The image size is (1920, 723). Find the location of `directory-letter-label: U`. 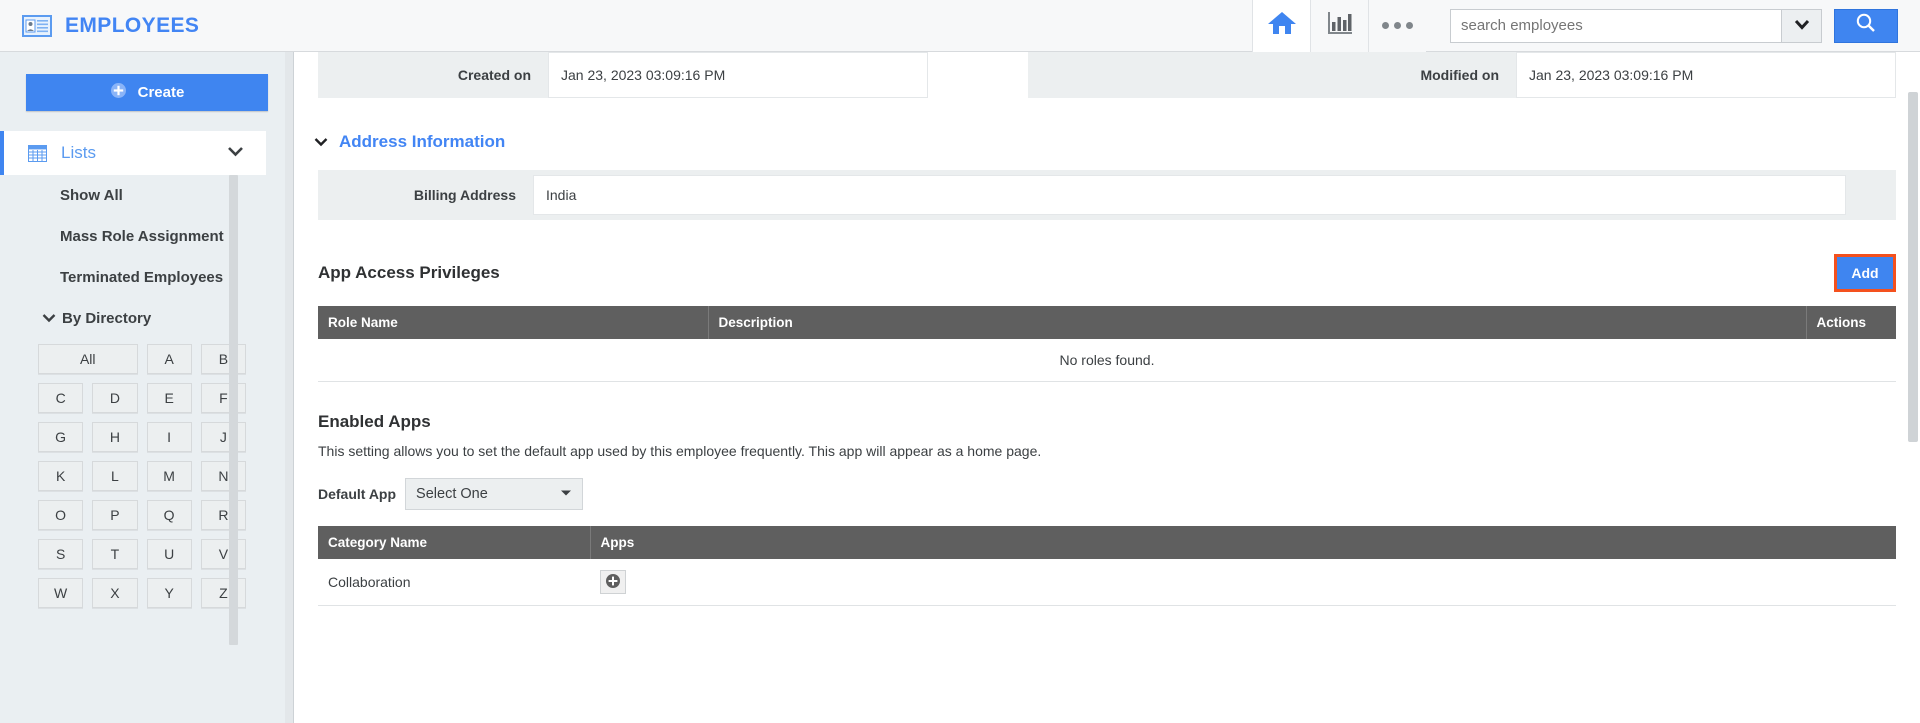

directory-letter-label: U is located at coordinates (169, 554).